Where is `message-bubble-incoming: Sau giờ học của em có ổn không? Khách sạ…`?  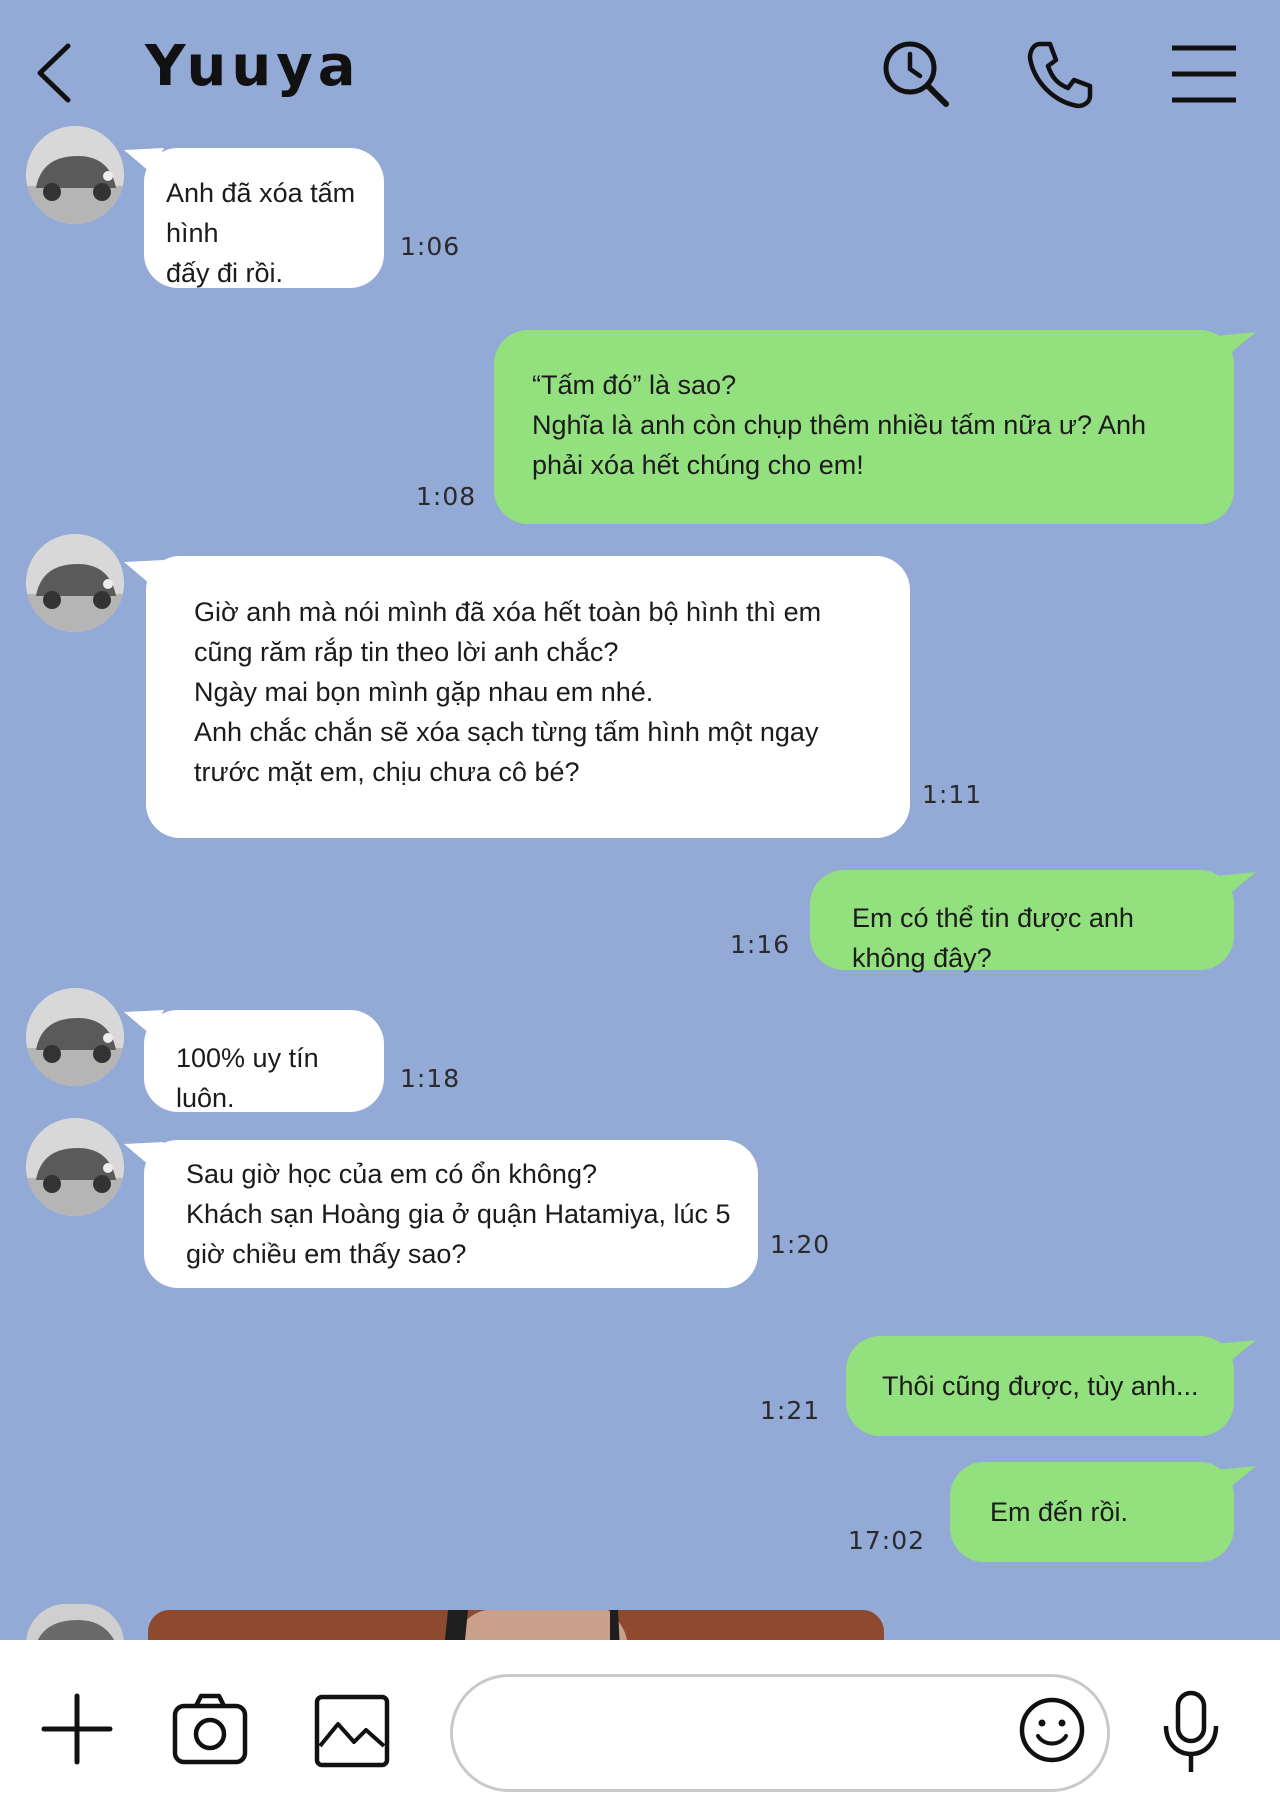 message-bubble-incoming: Sau giờ học của em có ổn không? Khách sạ… is located at coordinates (451, 1214).